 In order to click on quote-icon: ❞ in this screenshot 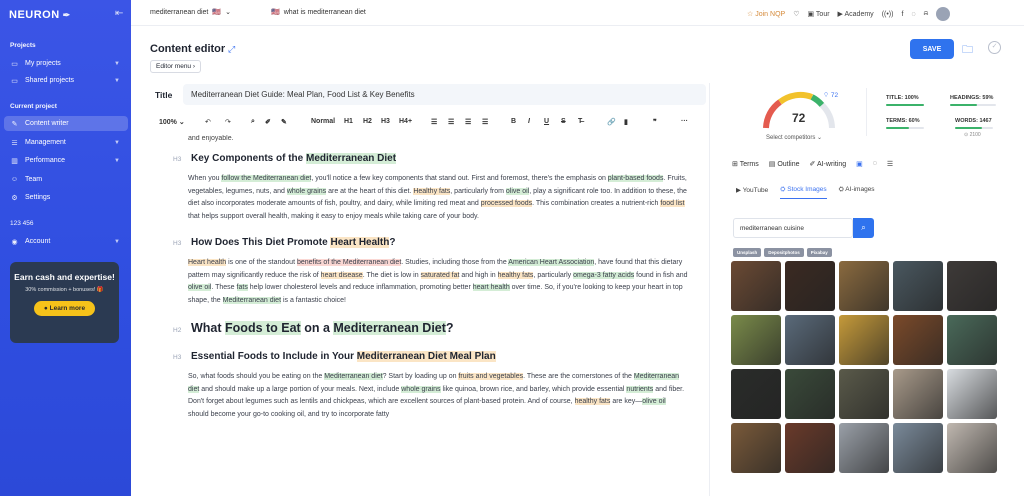, I will do `click(655, 122)`.